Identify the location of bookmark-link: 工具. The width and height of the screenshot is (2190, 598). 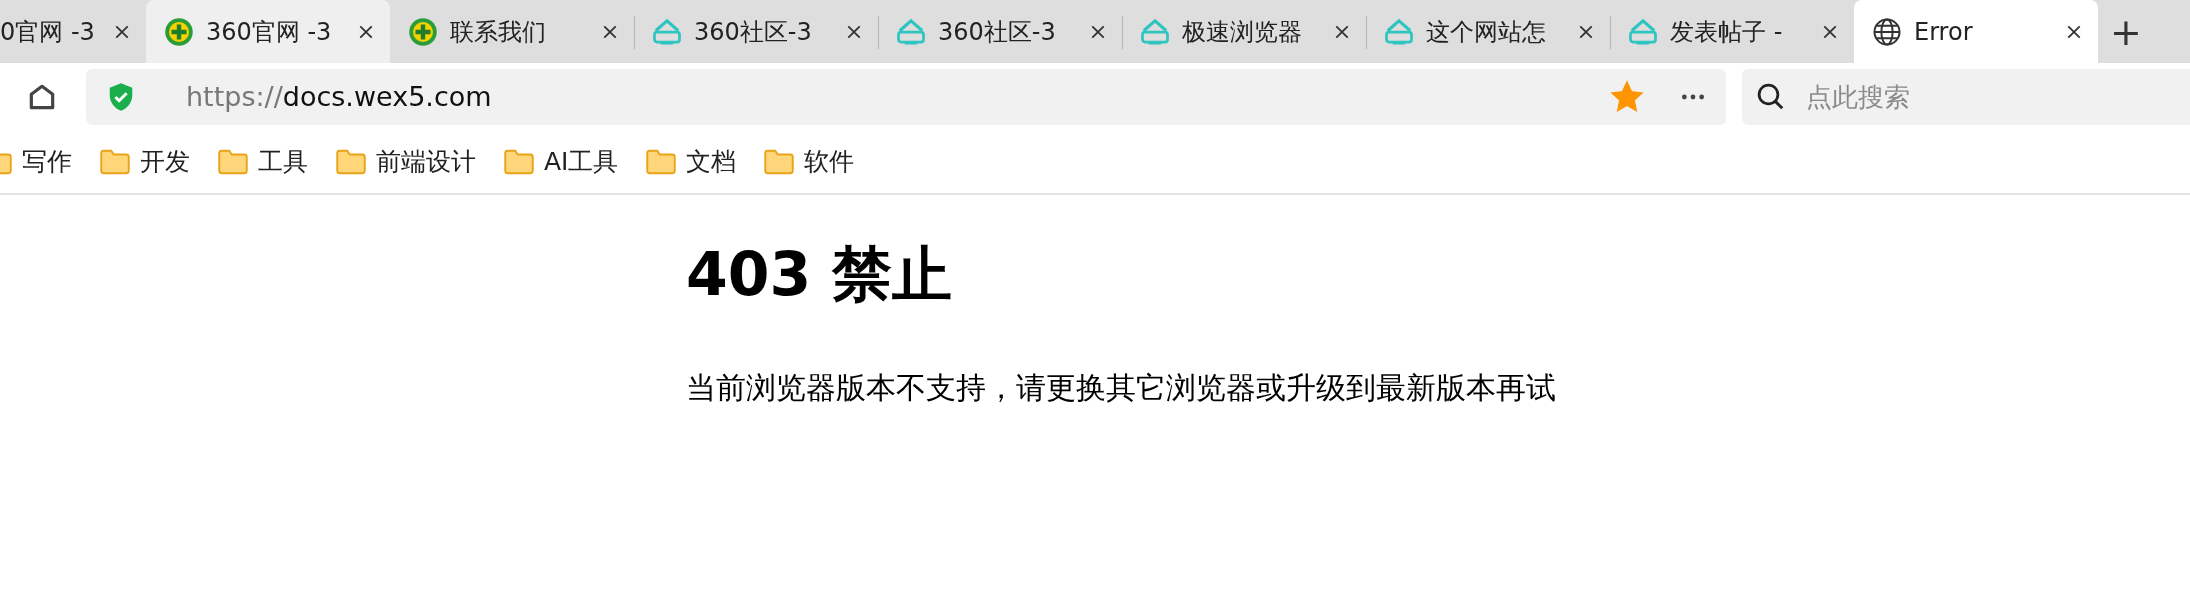
(283, 161).